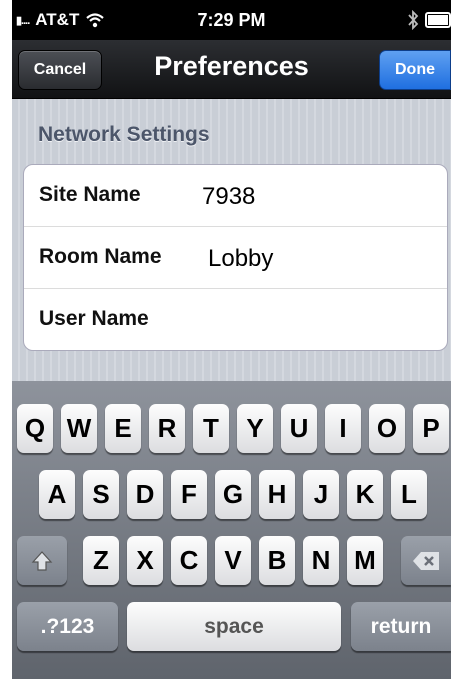  What do you see at coordinates (365, 560) in the screenshot?
I see `key-m: M` at bounding box center [365, 560].